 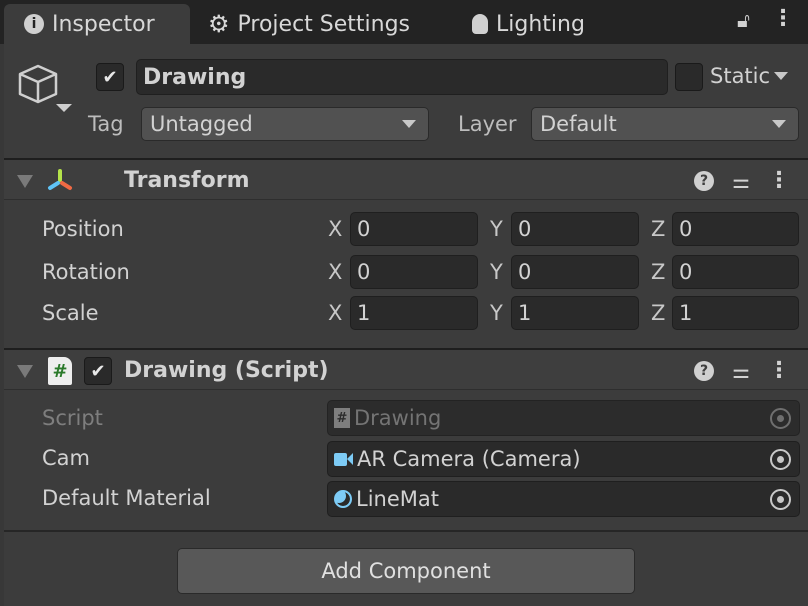 What do you see at coordinates (414, 313) in the screenshot?
I see `x-input: 1` at bounding box center [414, 313].